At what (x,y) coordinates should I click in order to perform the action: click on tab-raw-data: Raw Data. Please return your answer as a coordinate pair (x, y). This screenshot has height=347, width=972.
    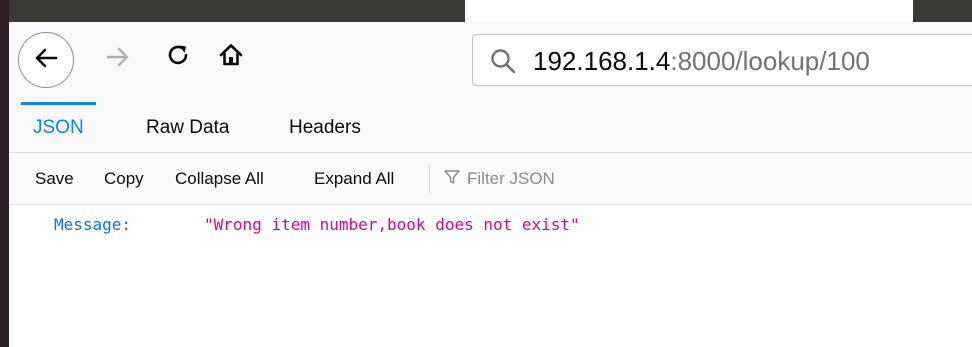
    Looking at the image, I should click on (187, 127).